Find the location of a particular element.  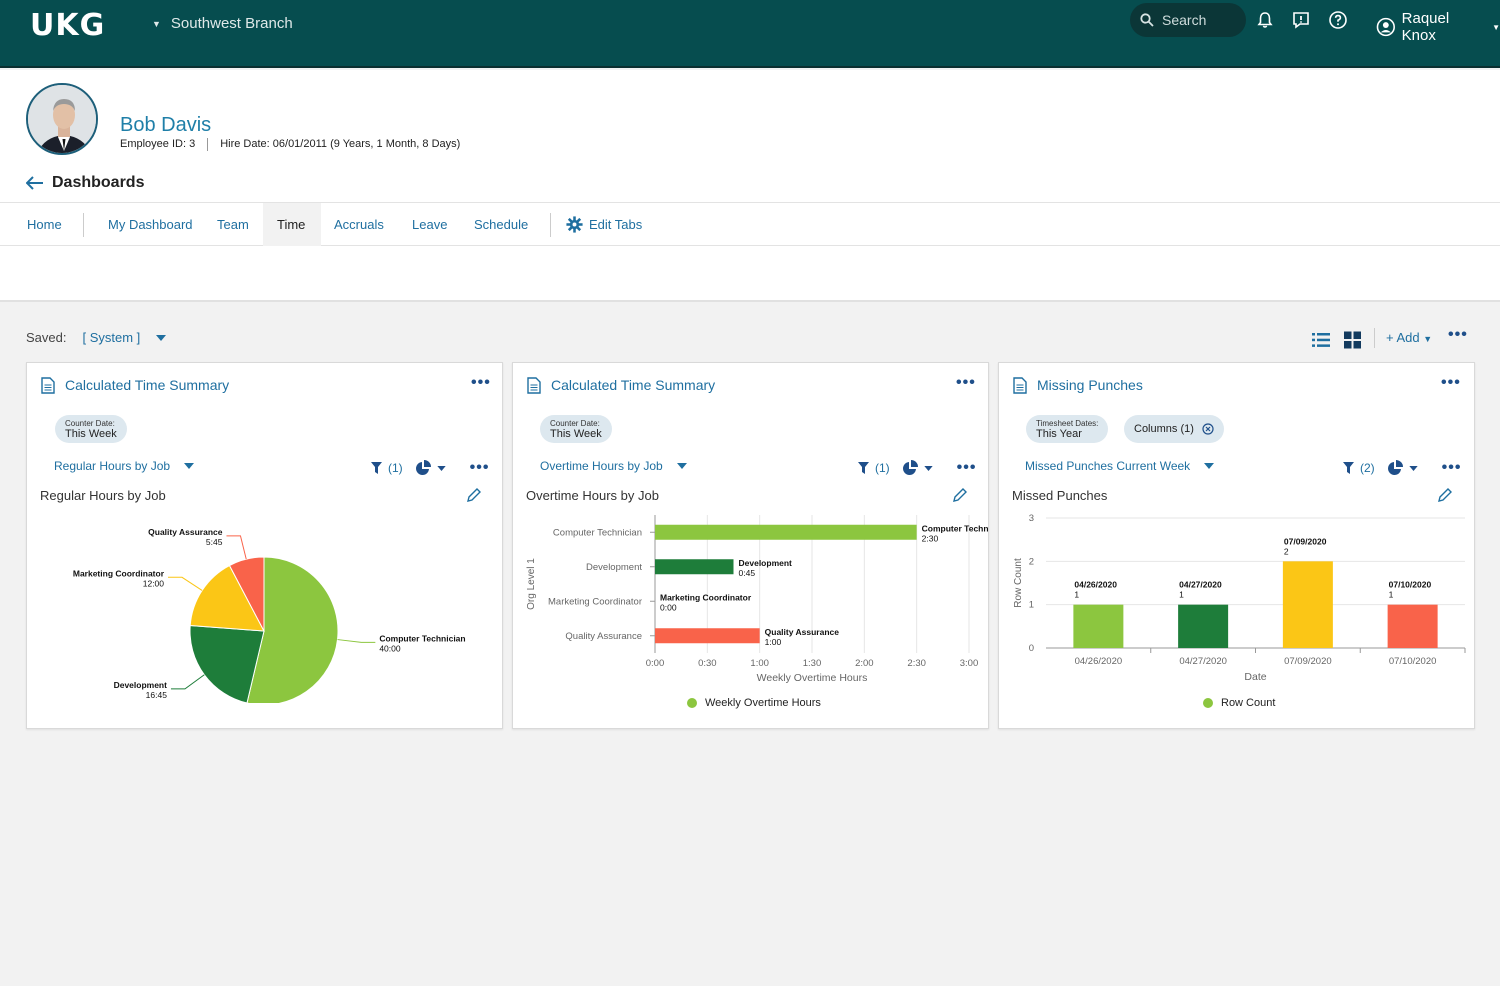

x-tick-label: 0:30 is located at coordinates (707, 663).